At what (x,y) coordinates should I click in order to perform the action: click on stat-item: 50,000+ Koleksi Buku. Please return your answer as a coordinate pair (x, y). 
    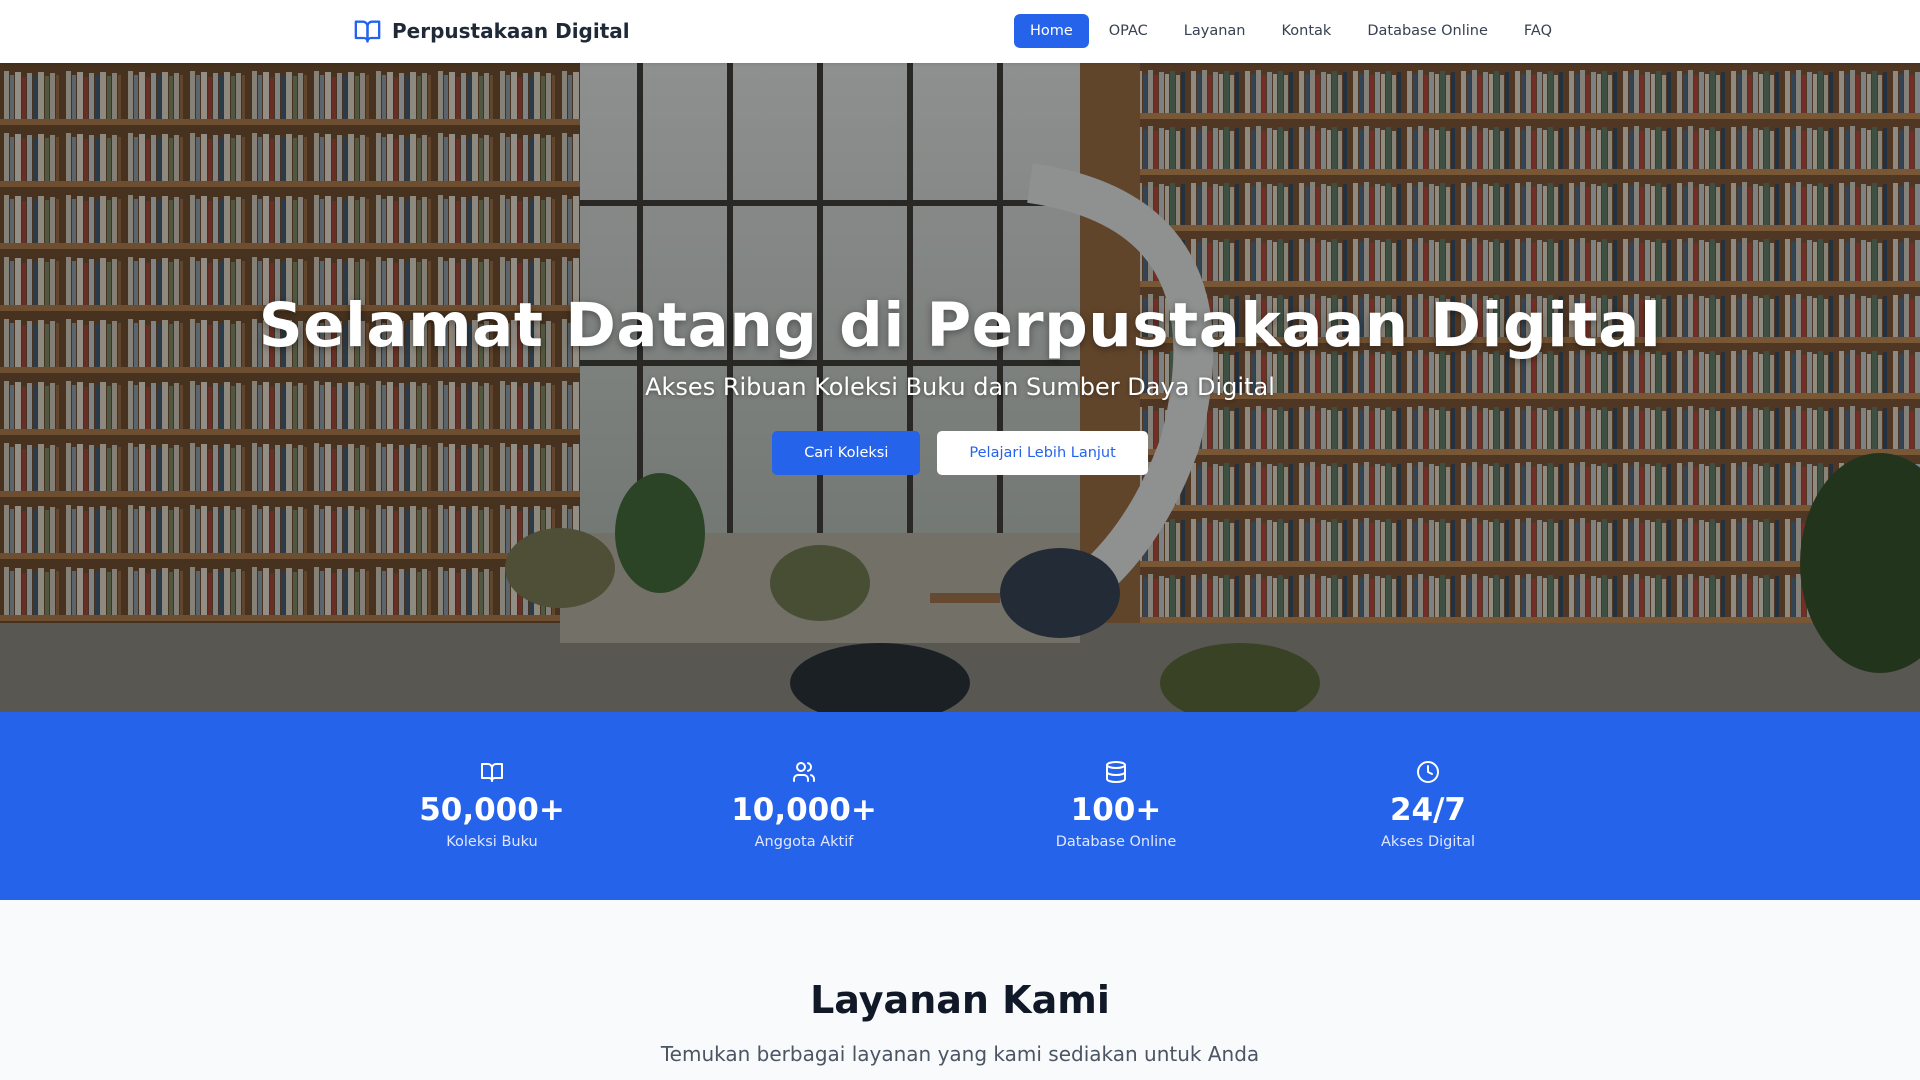
    Looking at the image, I should click on (492, 805).